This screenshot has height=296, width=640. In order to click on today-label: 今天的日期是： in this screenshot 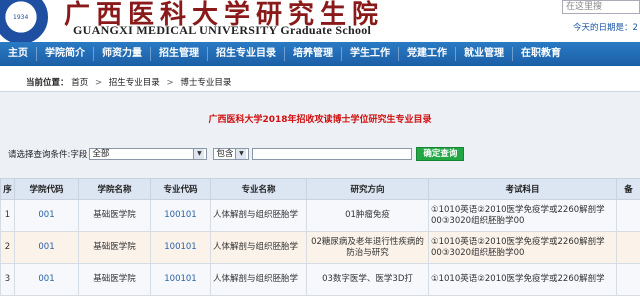, I will do `click(603, 28)`.